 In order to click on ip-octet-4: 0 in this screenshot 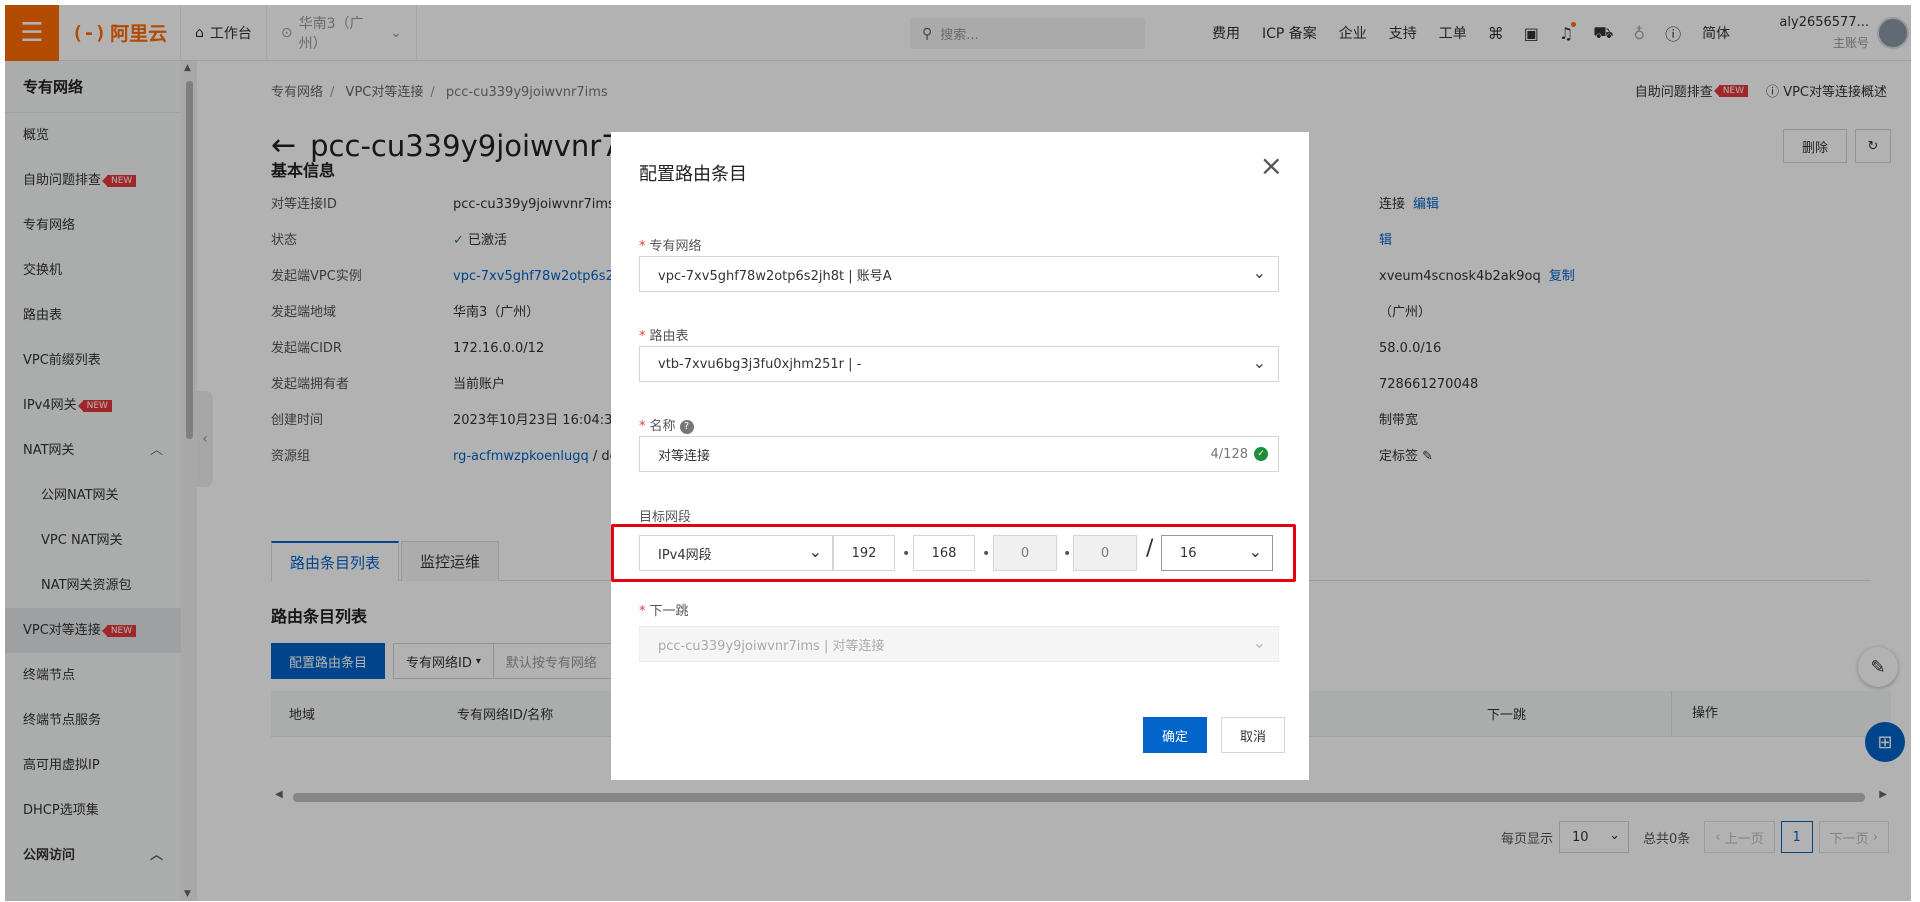, I will do `click(1105, 553)`.